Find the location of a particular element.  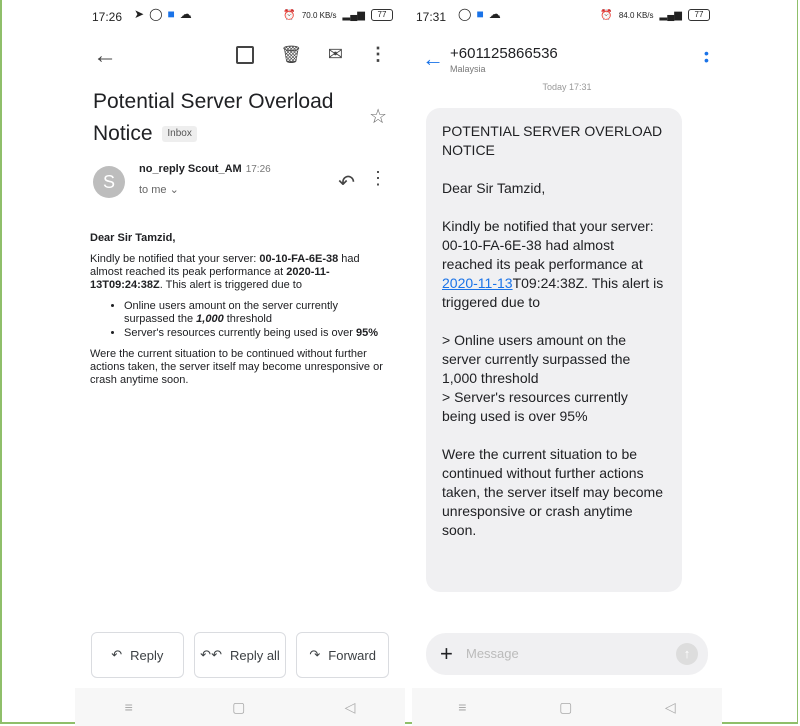

send-icon: ↑ is located at coordinates (687, 654).